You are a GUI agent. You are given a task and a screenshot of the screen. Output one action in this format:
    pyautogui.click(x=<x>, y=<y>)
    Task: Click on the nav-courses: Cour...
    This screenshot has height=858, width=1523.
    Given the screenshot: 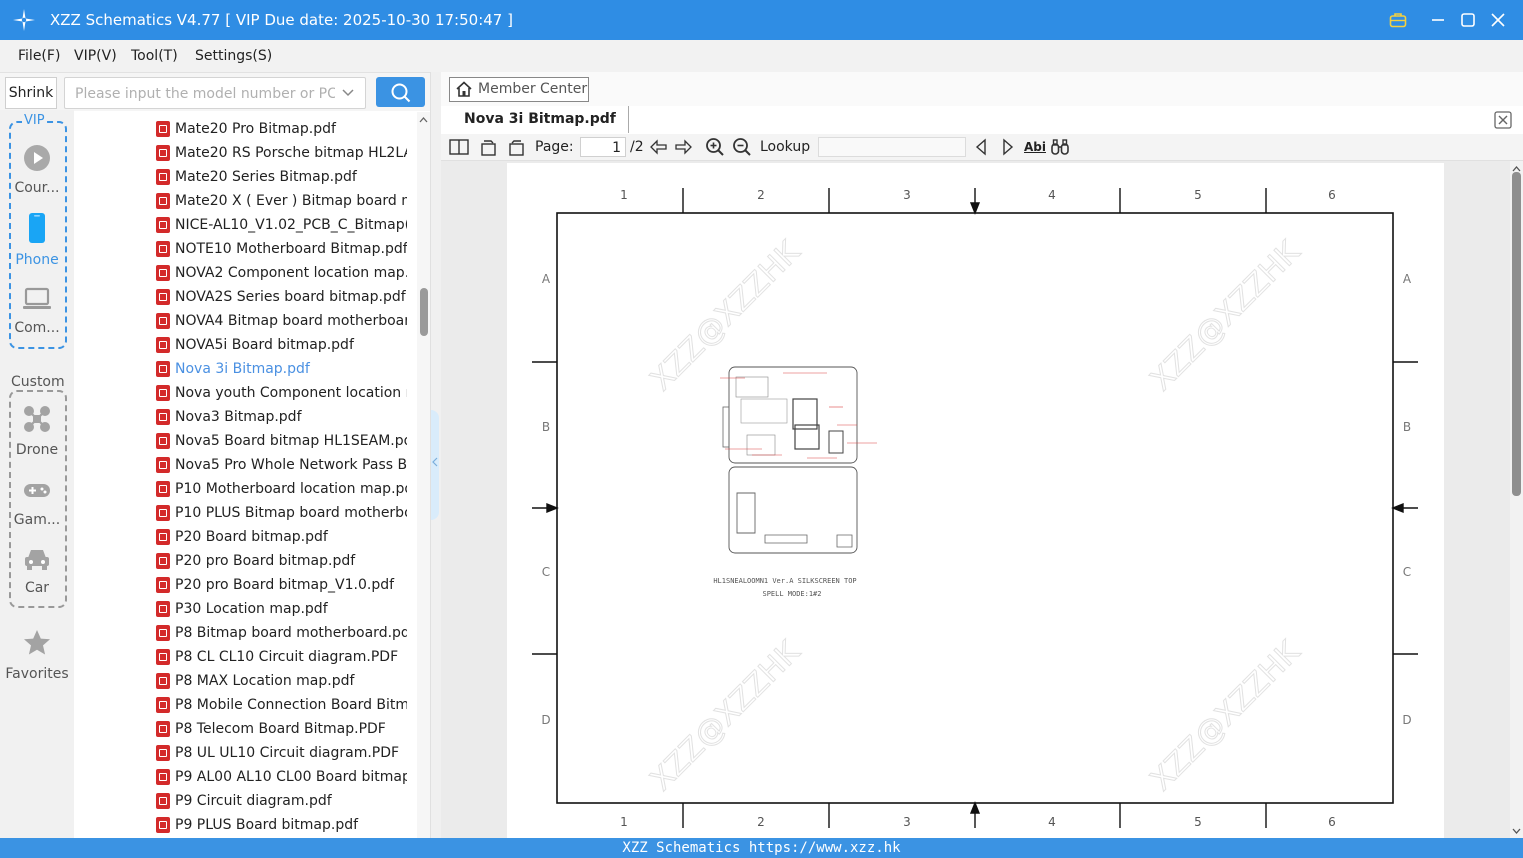 What is the action you would take?
    pyautogui.click(x=37, y=170)
    